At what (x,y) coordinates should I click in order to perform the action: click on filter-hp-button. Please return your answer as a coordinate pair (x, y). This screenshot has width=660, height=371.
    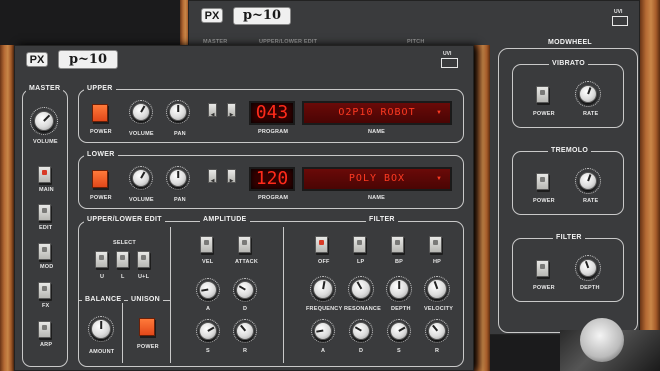
    Looking at the image, I should click on (435, 244).